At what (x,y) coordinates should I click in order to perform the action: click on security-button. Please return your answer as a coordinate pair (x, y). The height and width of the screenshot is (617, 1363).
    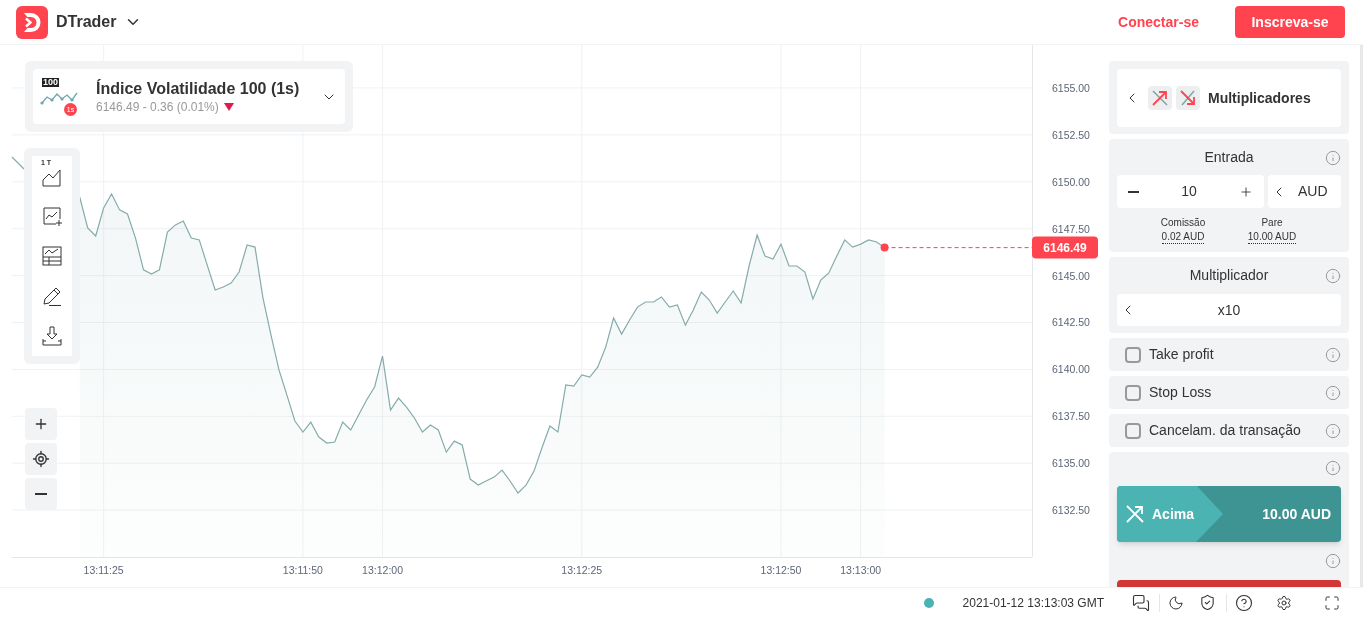
    Looking at the image, I should click on (1207, 602).